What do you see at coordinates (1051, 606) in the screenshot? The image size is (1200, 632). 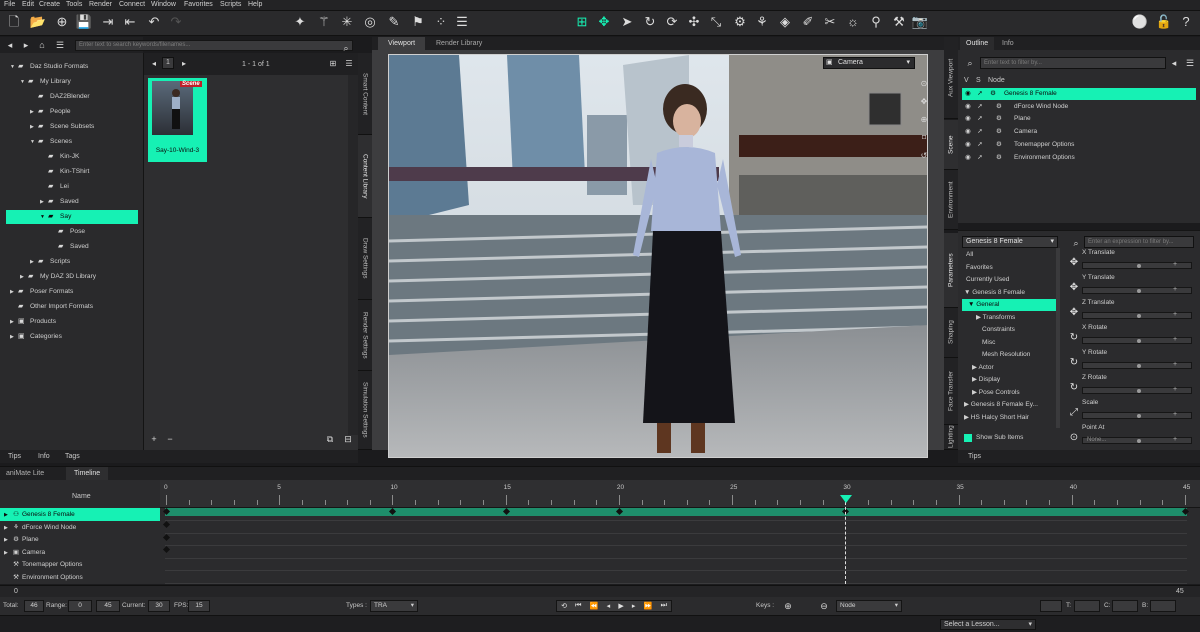 I see `tcb-preset-field` at bounding box center [1051, 606].